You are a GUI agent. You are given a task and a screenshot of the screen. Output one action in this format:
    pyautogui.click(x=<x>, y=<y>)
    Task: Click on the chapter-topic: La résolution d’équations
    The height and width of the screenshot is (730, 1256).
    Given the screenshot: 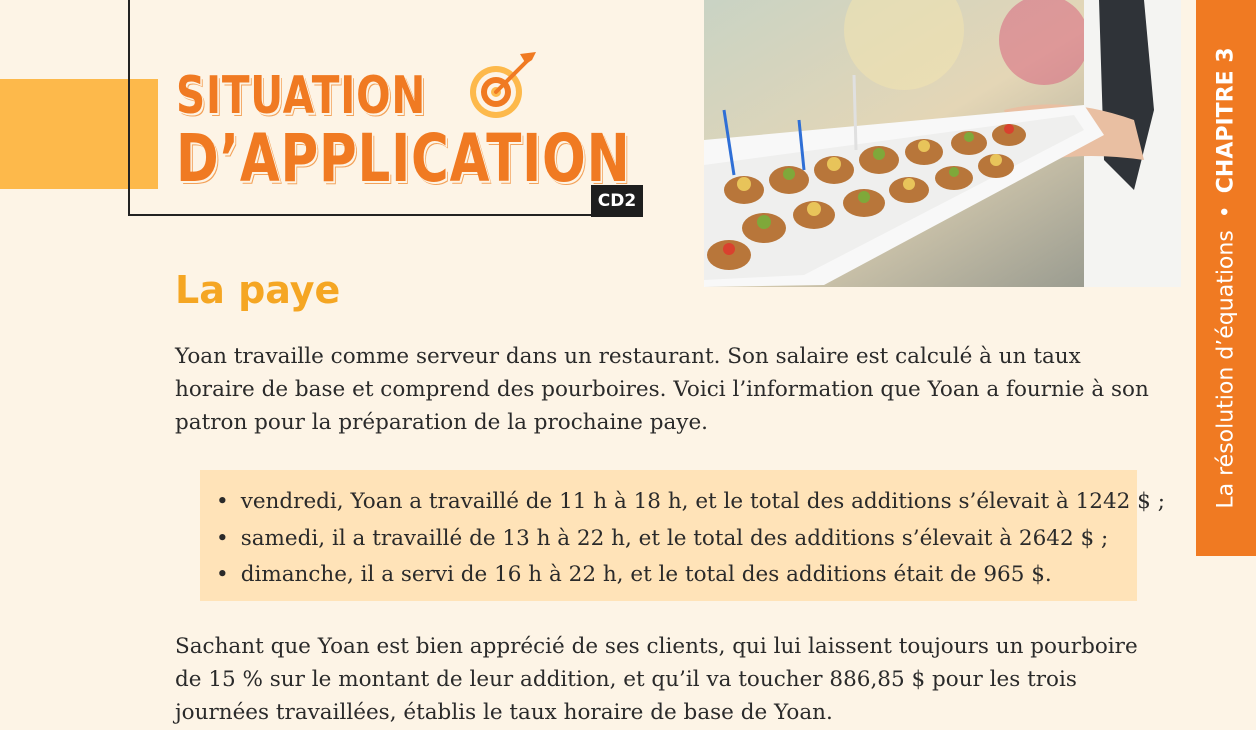 What is the action you would take?
    pyautogui.click(x=1226, y=369)
    